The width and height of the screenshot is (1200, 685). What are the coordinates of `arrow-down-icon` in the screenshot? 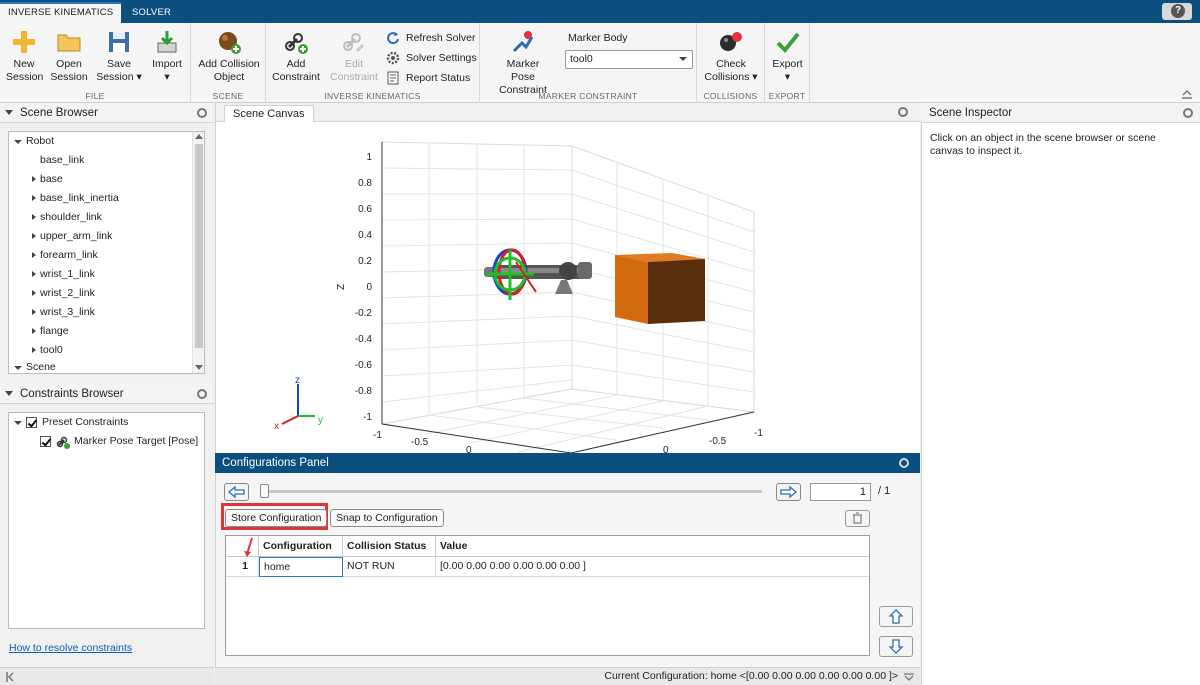 It's located at (896, 646).